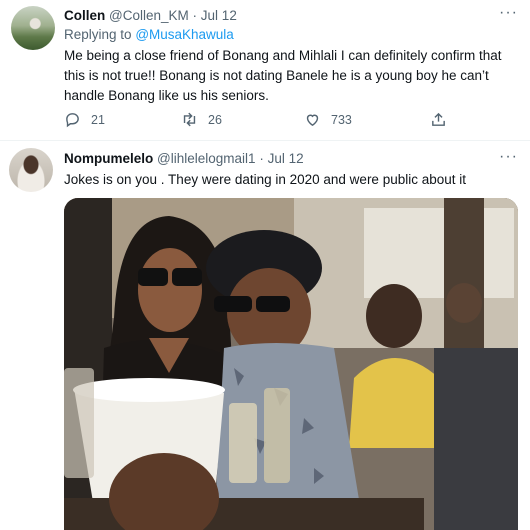 The height and width of the screenshot is (530, 530). Describe the element at coordinates (206, 158) in the screenshot. I see `user-handle: @lihlelelogmail1` at that location.